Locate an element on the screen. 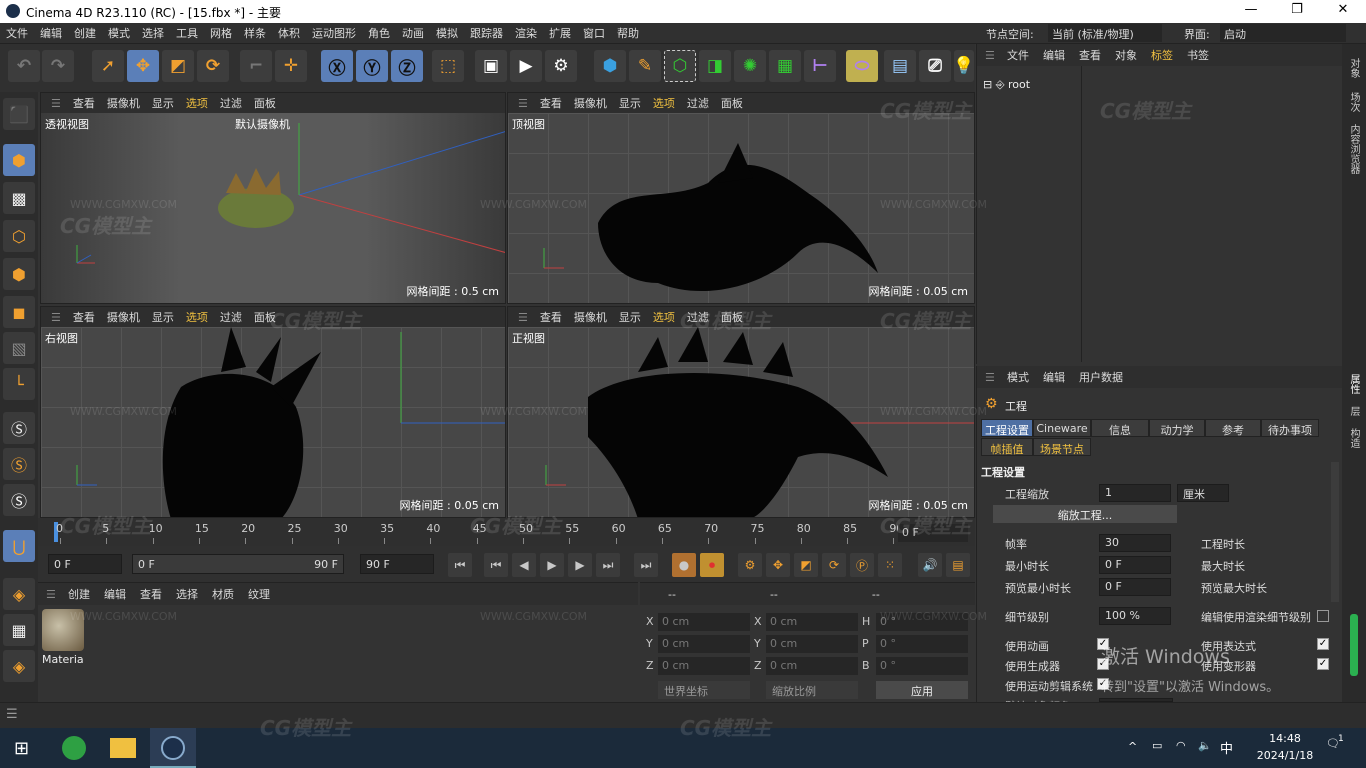  render-settings-icon: ⚙ is located at coordinates (561, 66).